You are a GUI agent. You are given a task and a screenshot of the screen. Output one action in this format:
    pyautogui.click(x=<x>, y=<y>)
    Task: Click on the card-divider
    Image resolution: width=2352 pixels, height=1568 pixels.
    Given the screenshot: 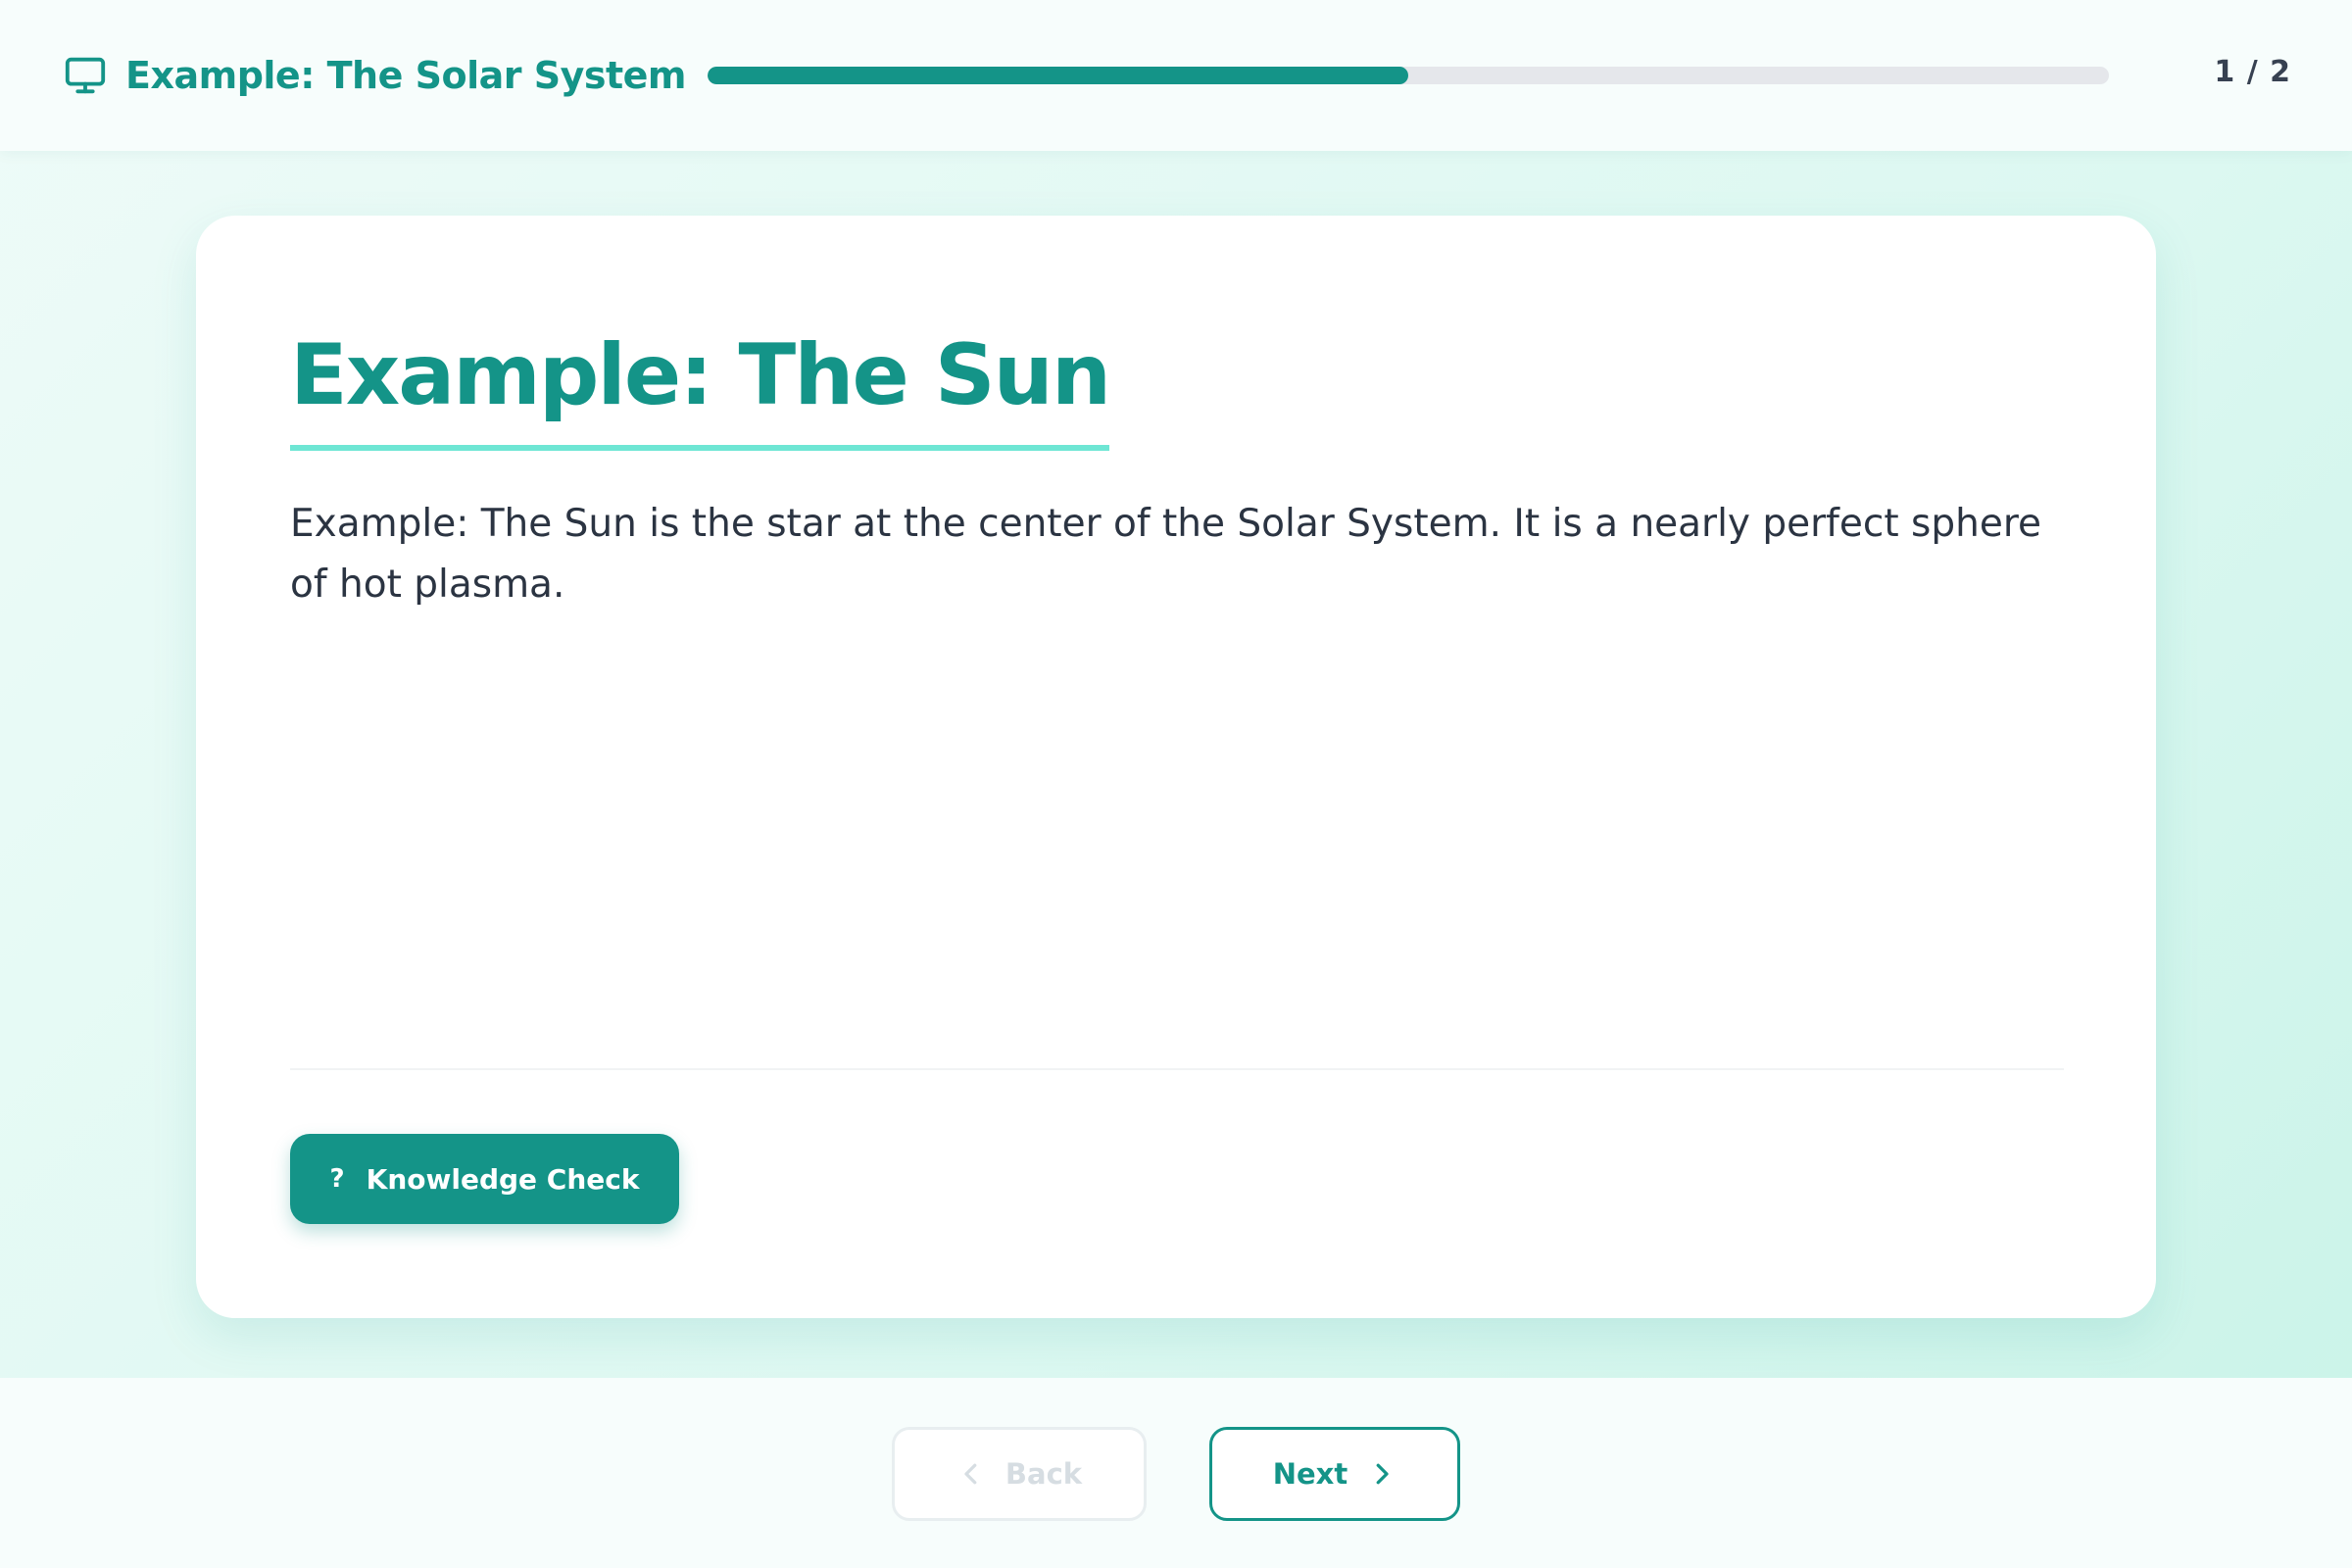 What is the action you would take?
    pyautogui.click(x=1177, y=1069)
    